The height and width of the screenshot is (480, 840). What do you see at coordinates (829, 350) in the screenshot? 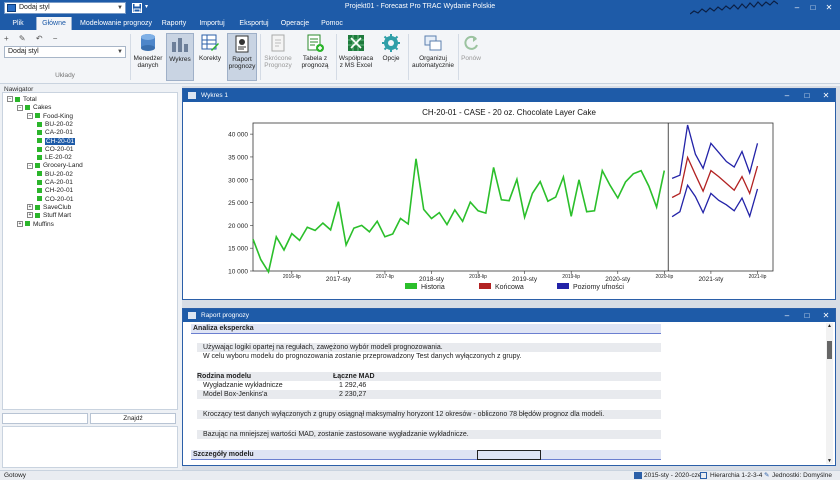
I see `scroll-thumb` at bounding box center [829, 350].